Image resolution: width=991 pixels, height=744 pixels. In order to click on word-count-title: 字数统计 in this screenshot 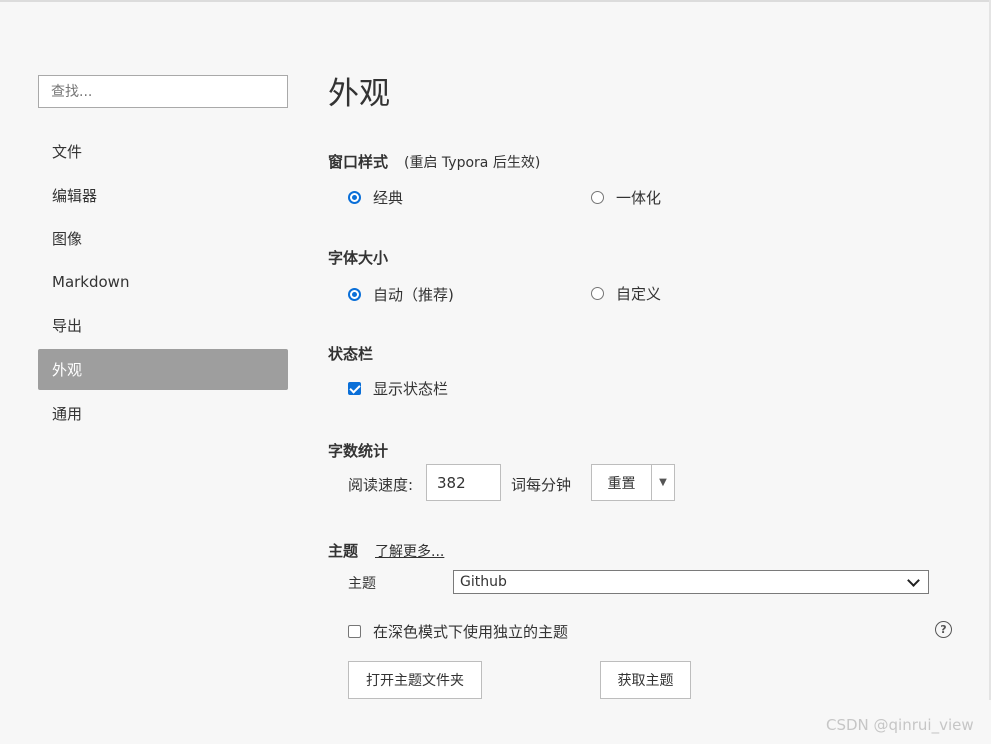, I will do `click(358, 451)`.